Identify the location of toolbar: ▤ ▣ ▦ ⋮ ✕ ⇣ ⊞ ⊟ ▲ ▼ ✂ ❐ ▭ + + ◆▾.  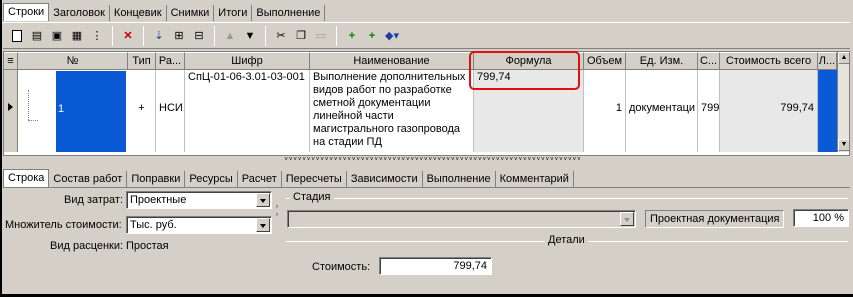
(426, 35).